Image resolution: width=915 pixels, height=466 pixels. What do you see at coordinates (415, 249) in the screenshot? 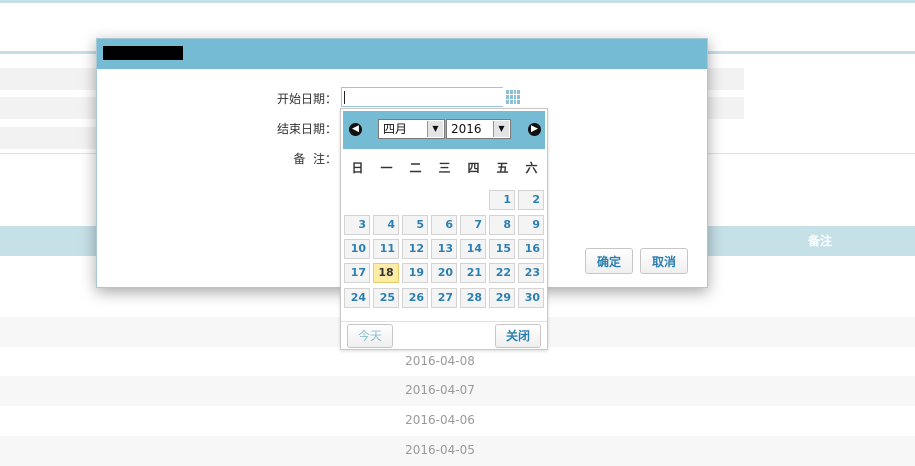
I see `calendar-day: 12` at bounding box center [415, 249].